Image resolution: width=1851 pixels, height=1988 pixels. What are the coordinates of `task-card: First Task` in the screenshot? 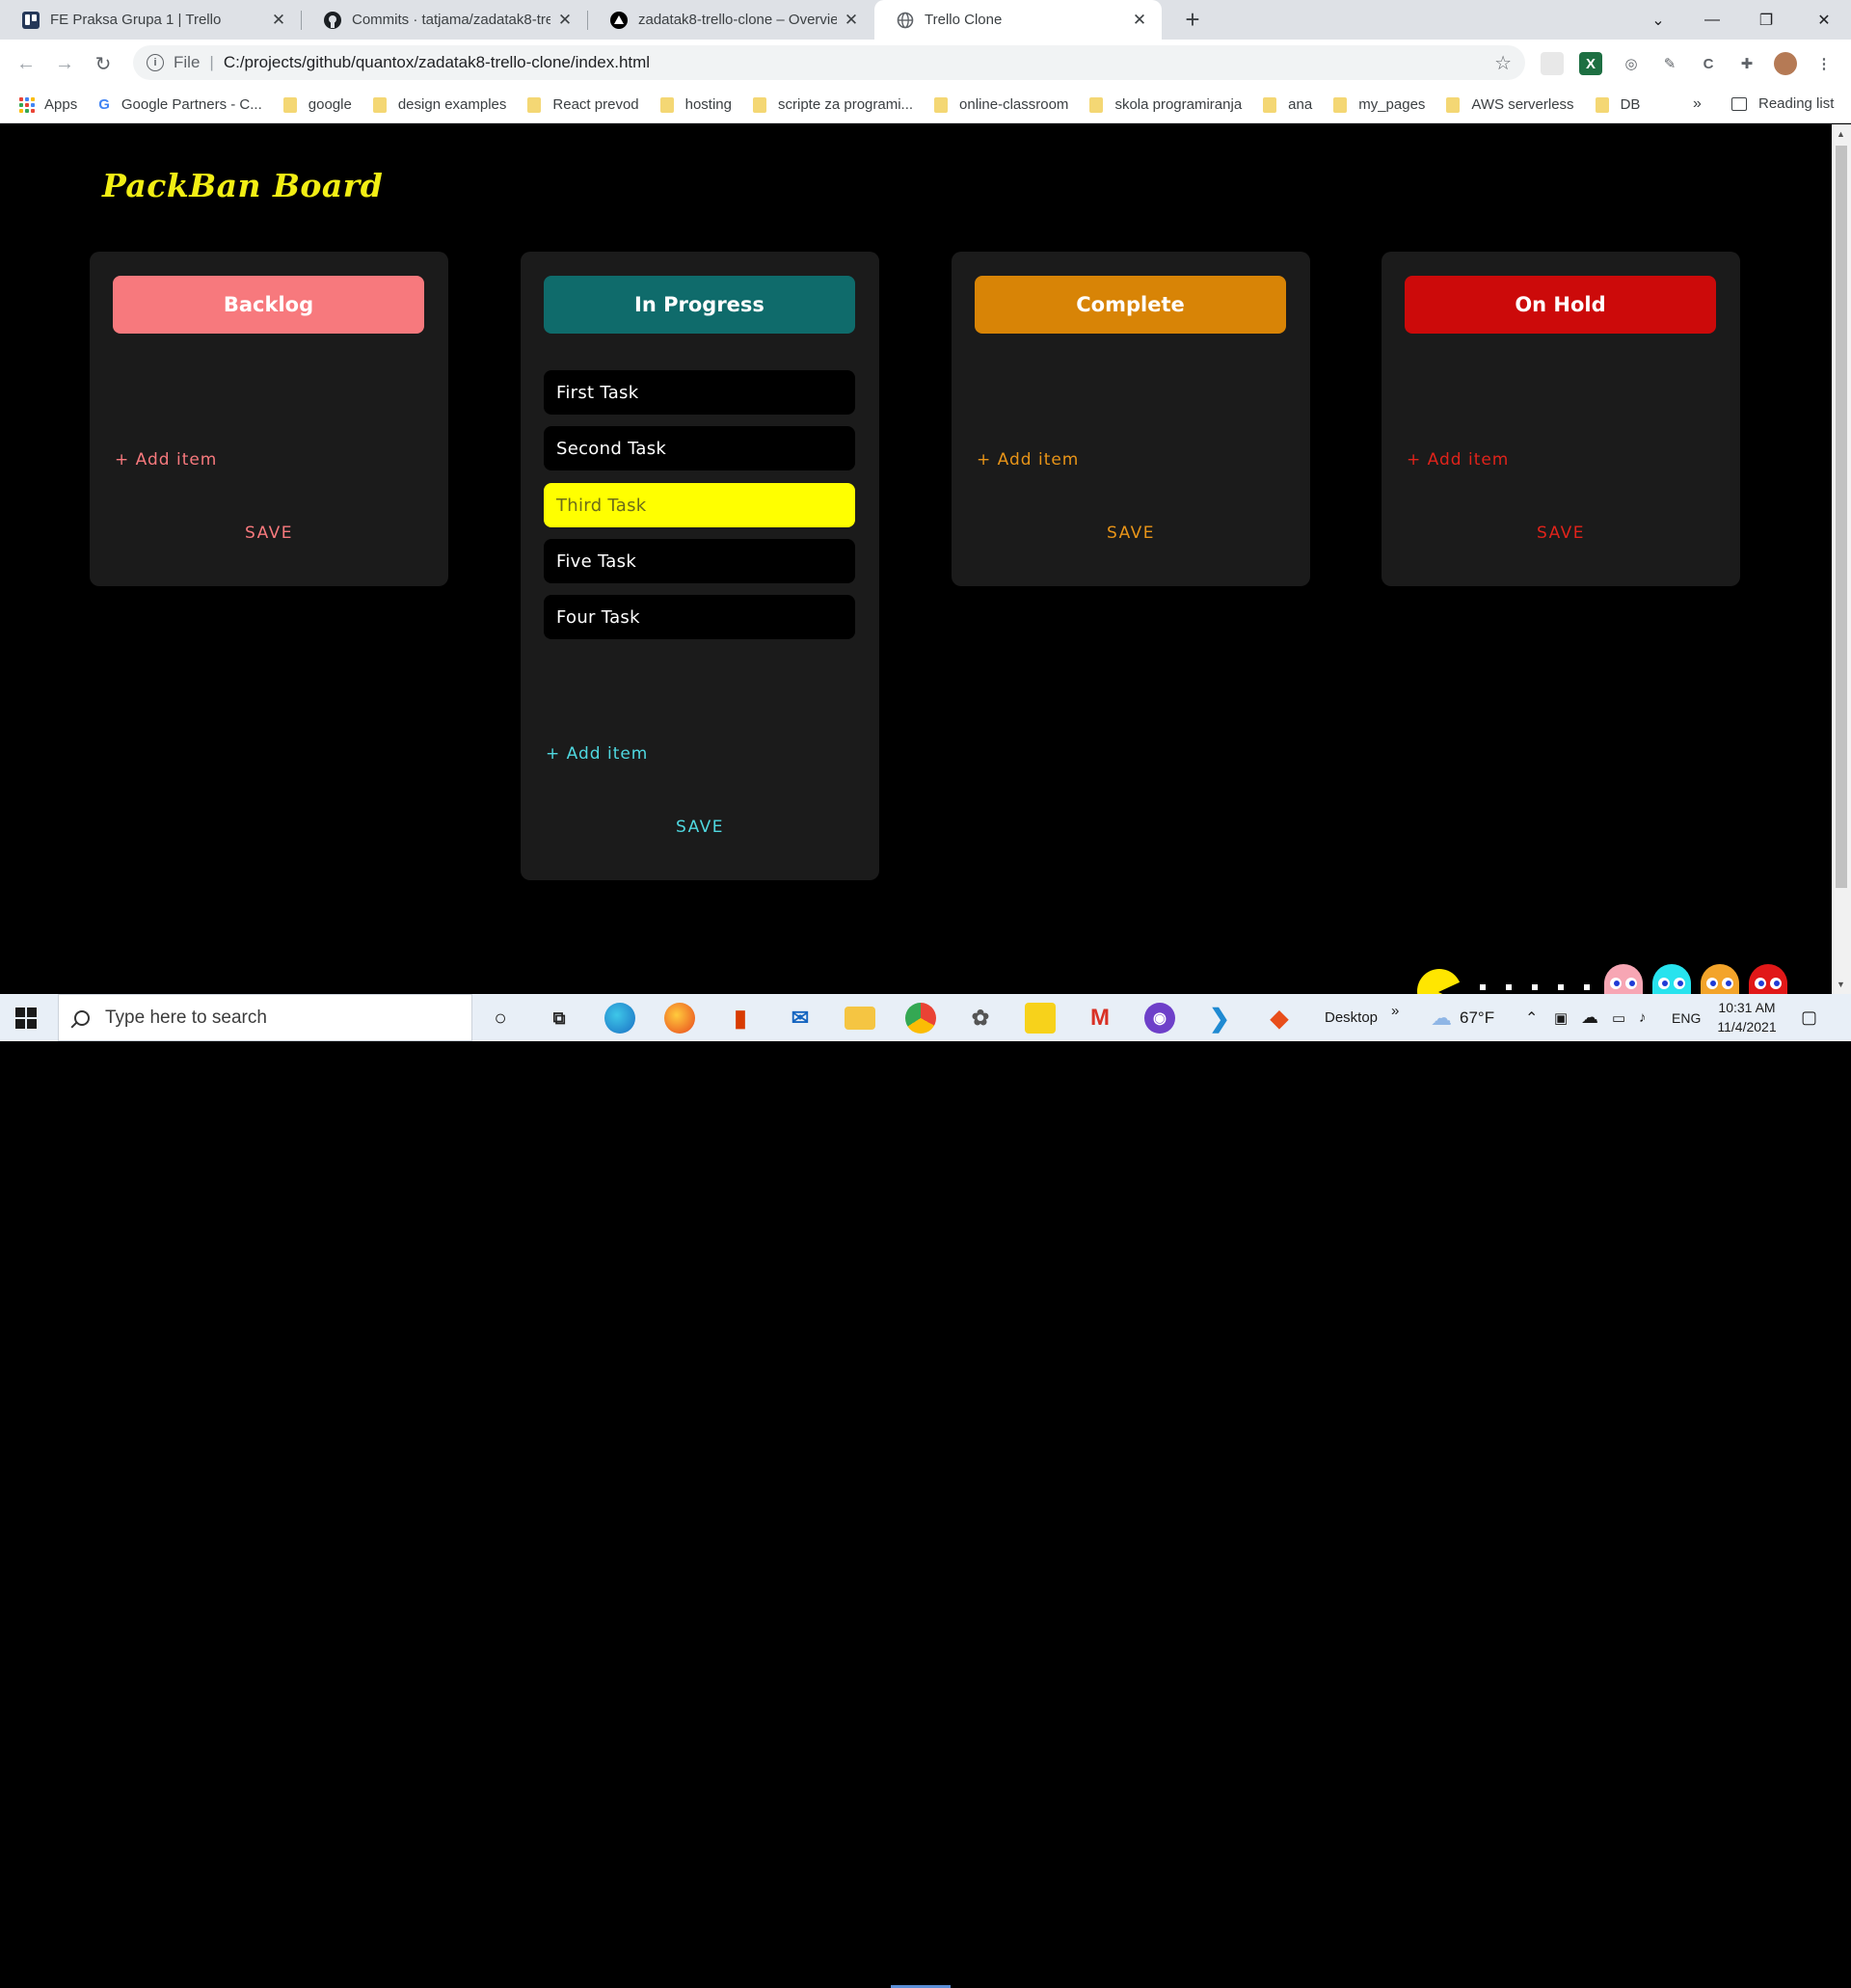 It's located at (699, 393).